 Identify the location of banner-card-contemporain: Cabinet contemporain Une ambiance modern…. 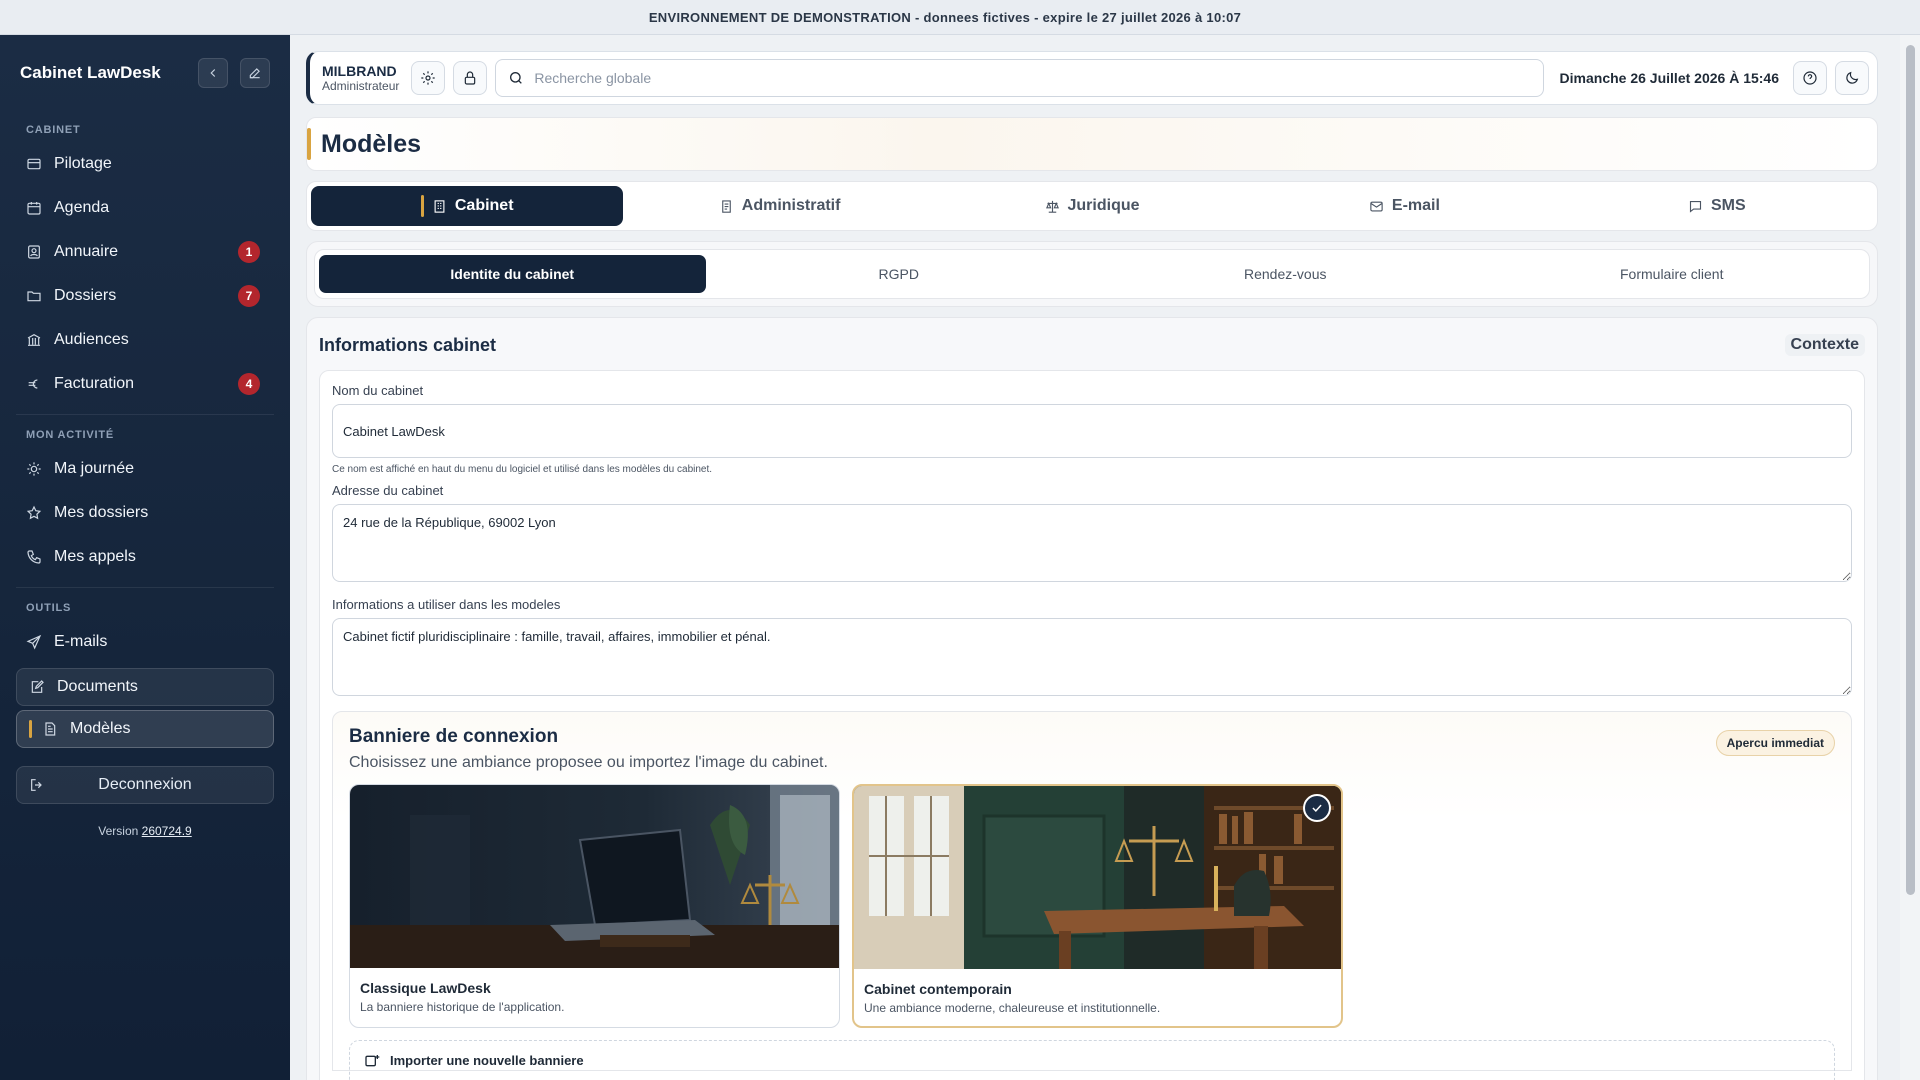
(1097, 906).